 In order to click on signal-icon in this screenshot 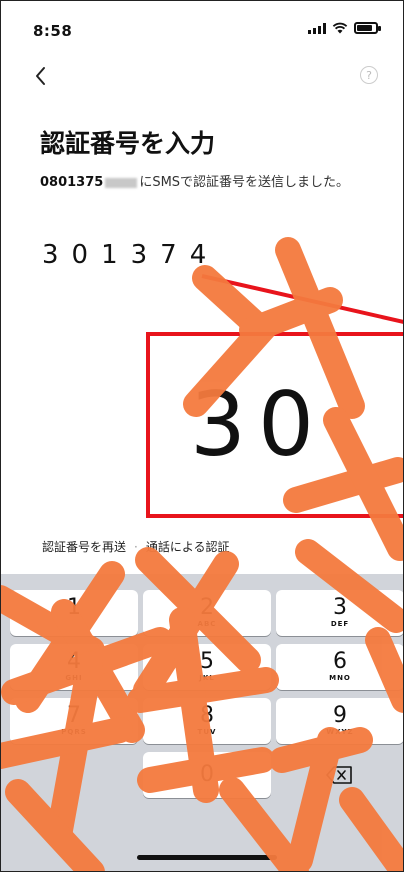, I will do `click(317, 28)`.